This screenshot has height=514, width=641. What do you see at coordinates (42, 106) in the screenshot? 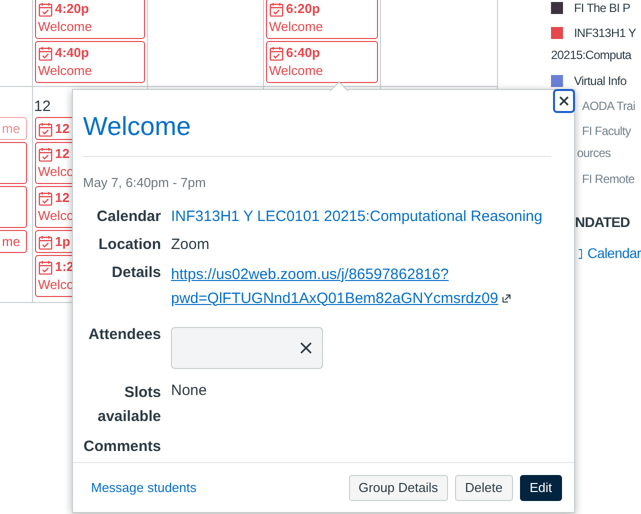
I see `day-number: 12` at bounding box center [42, 106].